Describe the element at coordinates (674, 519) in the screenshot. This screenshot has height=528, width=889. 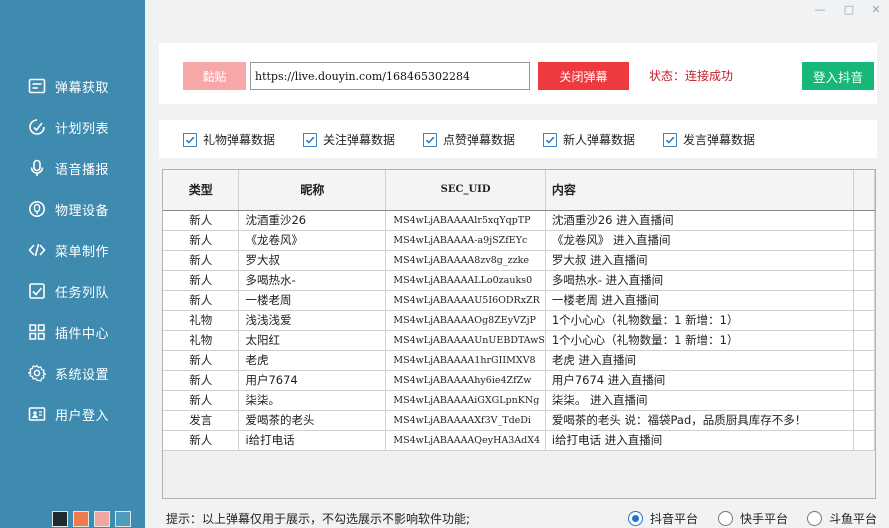
I see `platform-label: 抖音平台` at that location.